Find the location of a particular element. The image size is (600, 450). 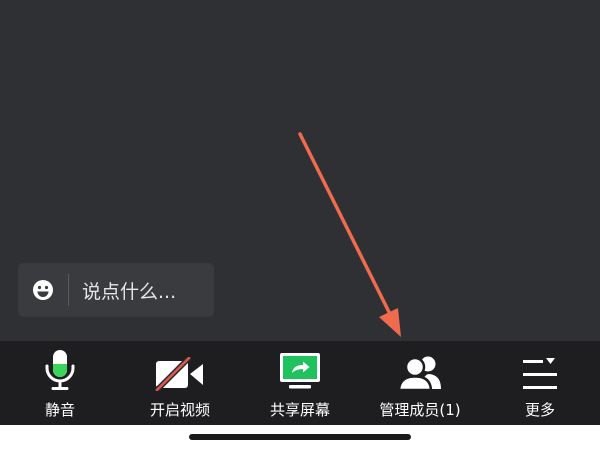

more-label: 更多 is located at coordinates (539, 410).